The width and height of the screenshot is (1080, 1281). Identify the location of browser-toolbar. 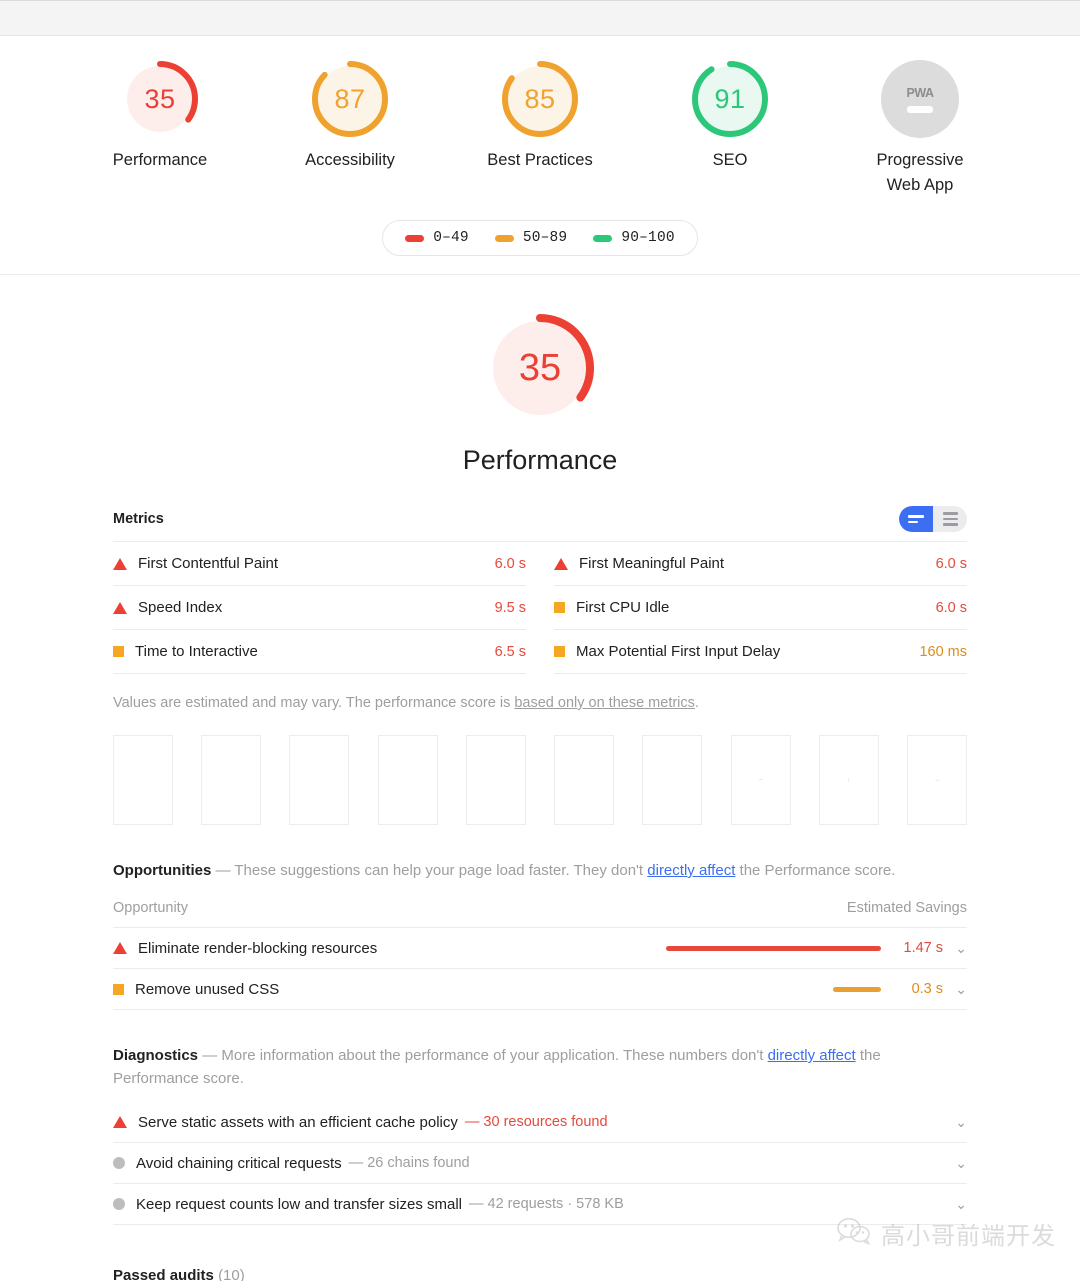
(540, 18).